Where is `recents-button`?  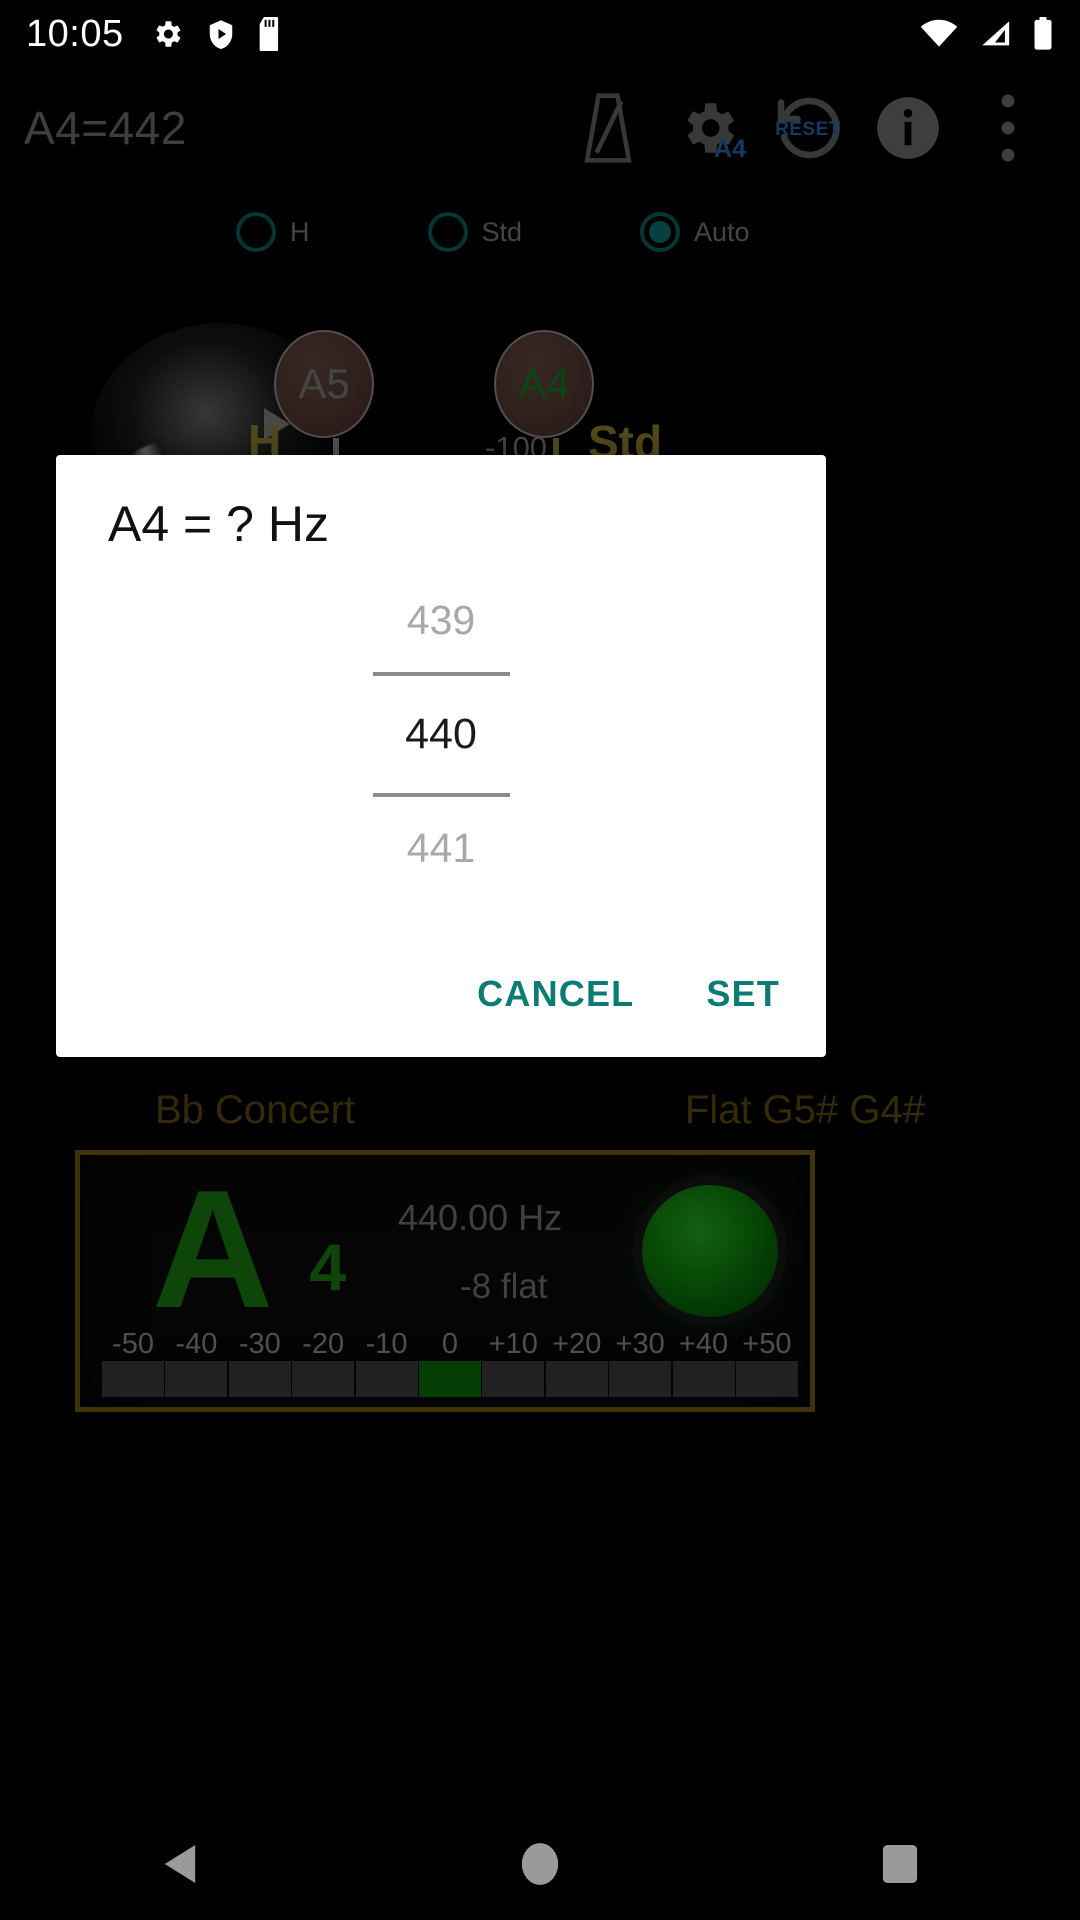 recents-button is located at coordinates (900, 1864).